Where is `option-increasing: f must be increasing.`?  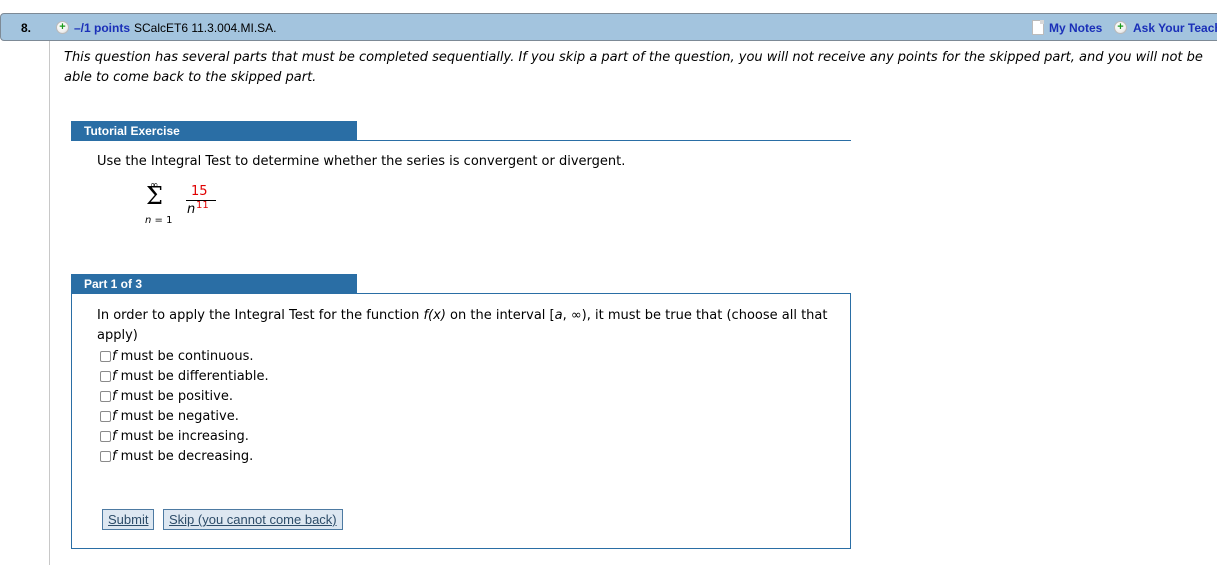 option-increasing: f must be increasing. is located at coordinates (184, 436).